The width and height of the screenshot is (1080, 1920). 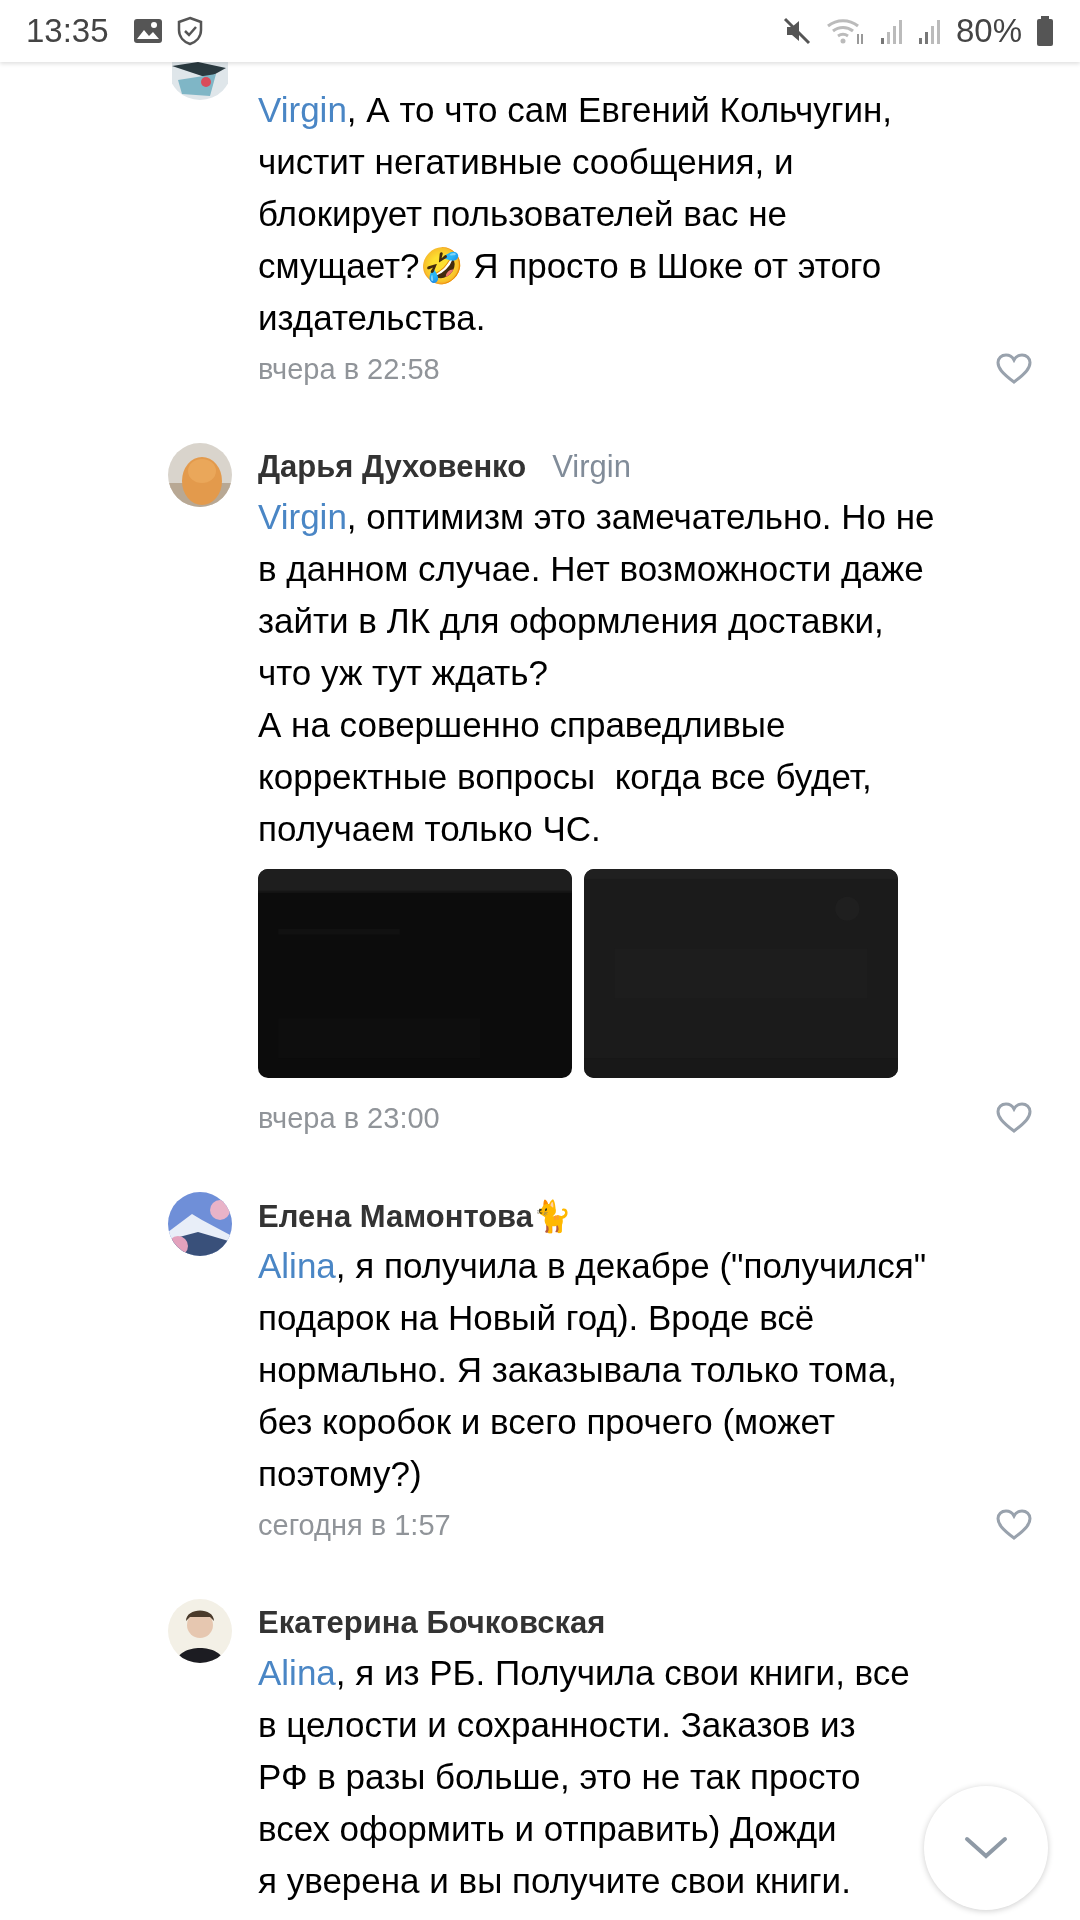 I want to click on comment-text: Alina, я получила в декабре ("получился" подарок на Новый год). Вроде всё нормально. Я заказывала только тома, без коробок и всего прочего (может поэтому?), so click(x=592, y=1370).